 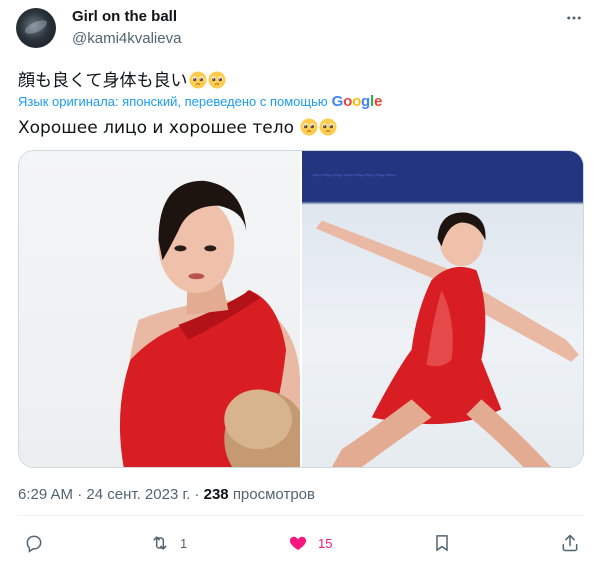 I want to click on tweet-original-text: 顔も良くて身体も良い, so click(x=122, y=78).